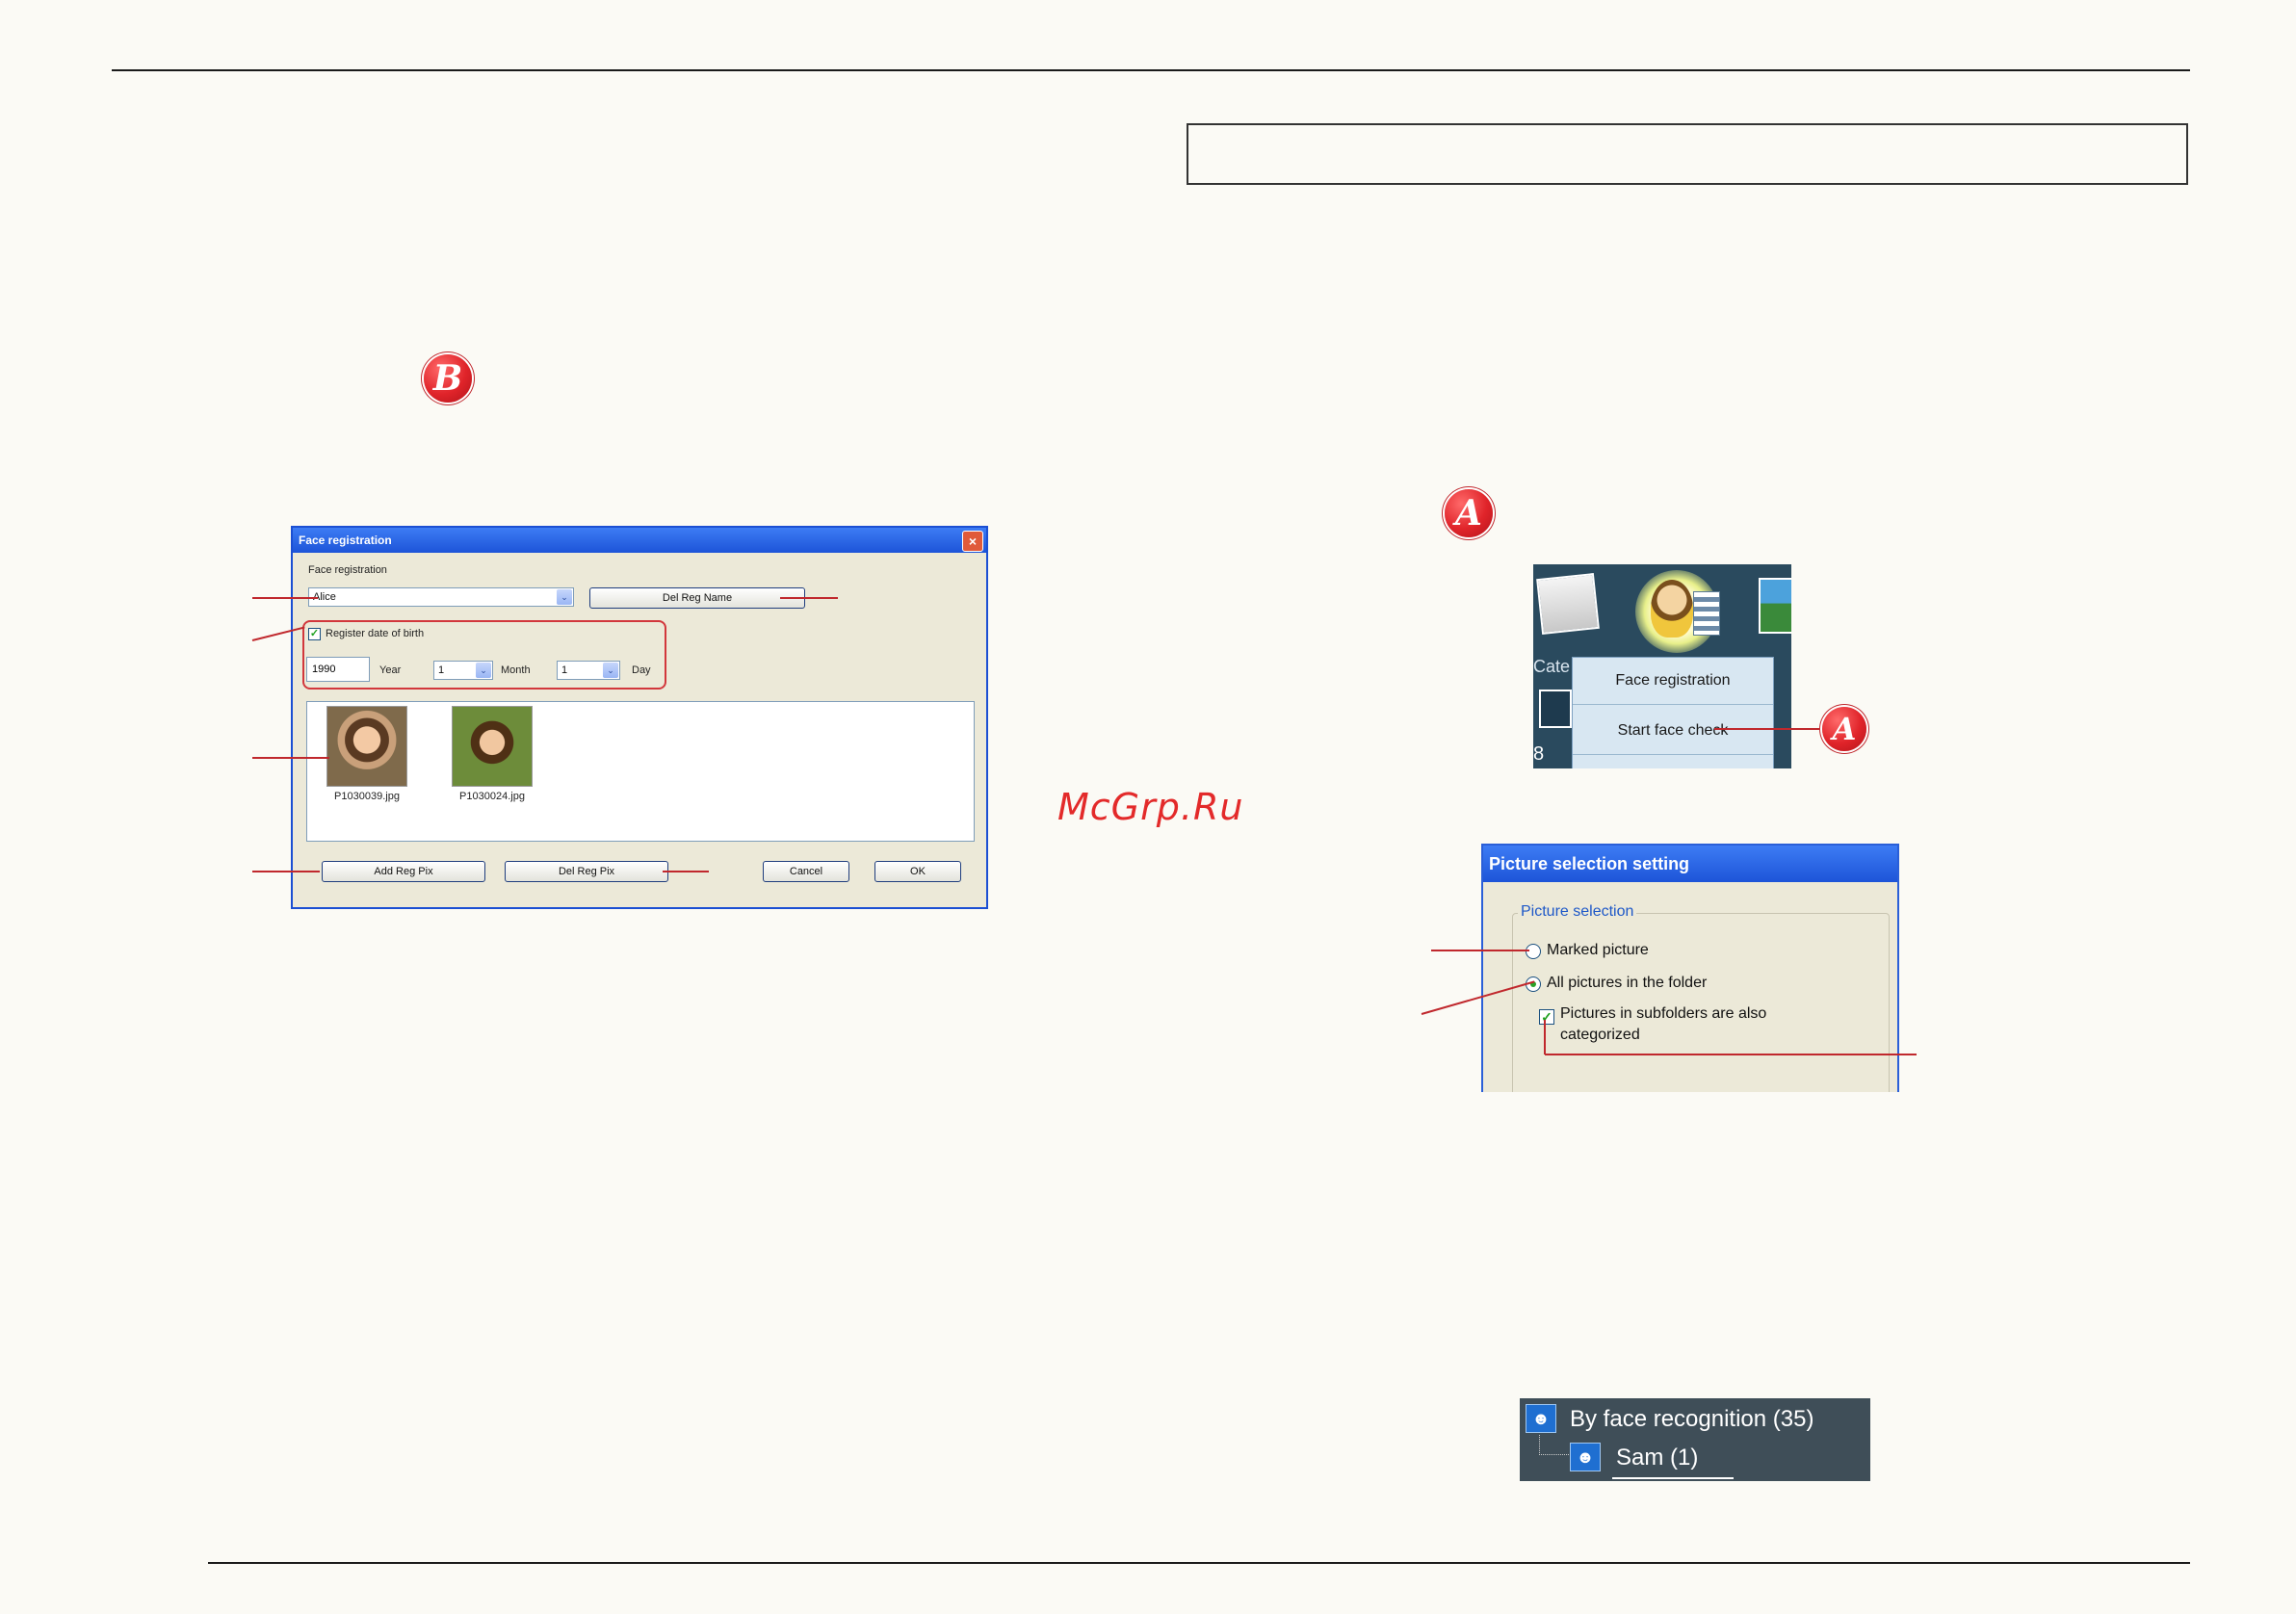 The width and height of the screenshot is (2296, 1614). I want to click on marker-a-menu-badge: A, so click(1844, 729).